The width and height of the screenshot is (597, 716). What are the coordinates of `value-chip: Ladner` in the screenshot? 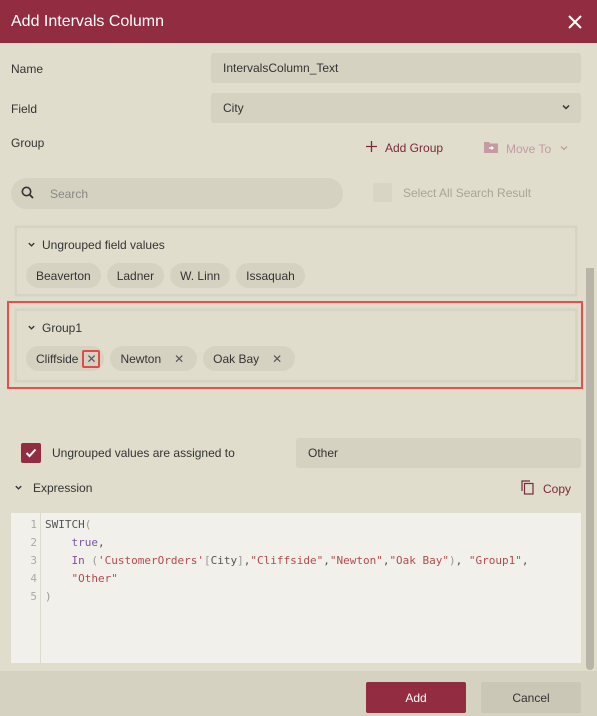 It's located at (135, 275).